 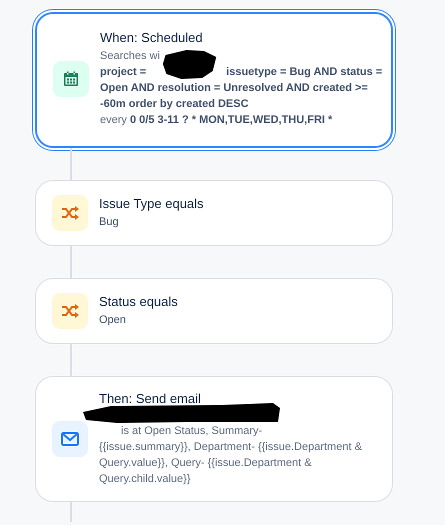 What do you see at coordinates (217, 120) in the screenshot?
I see `schedule-text: every 0 0/5 3-11 ? * MON,TUE,WED,THU,FRI *` at bounding box center [217, 120].